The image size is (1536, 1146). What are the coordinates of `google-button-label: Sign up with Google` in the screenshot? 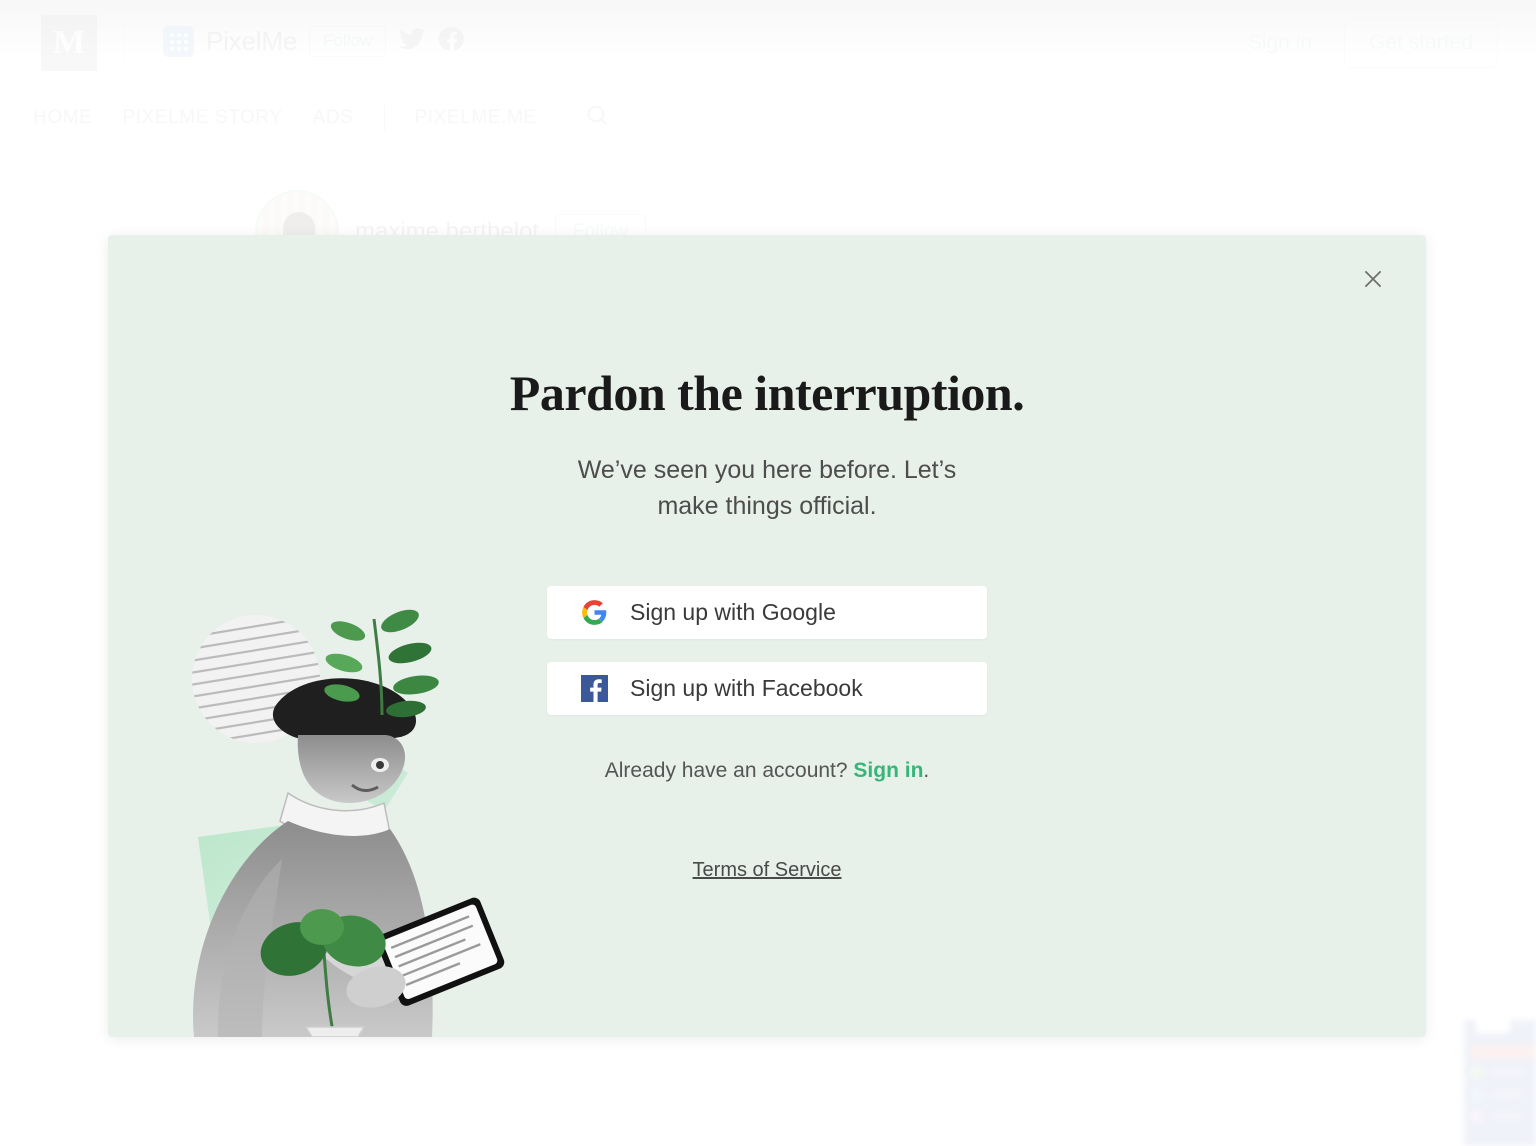 It's located at (733, 612).